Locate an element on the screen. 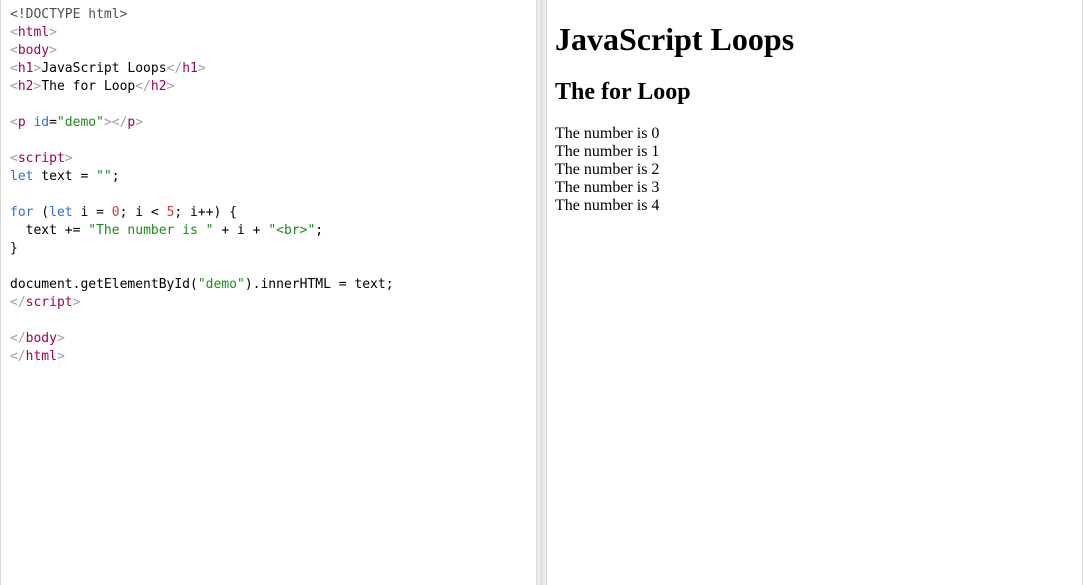 Image resolution: width=1083 pixels, height=585 pixels. code-token: ></ is located at coordinates (115, 122).